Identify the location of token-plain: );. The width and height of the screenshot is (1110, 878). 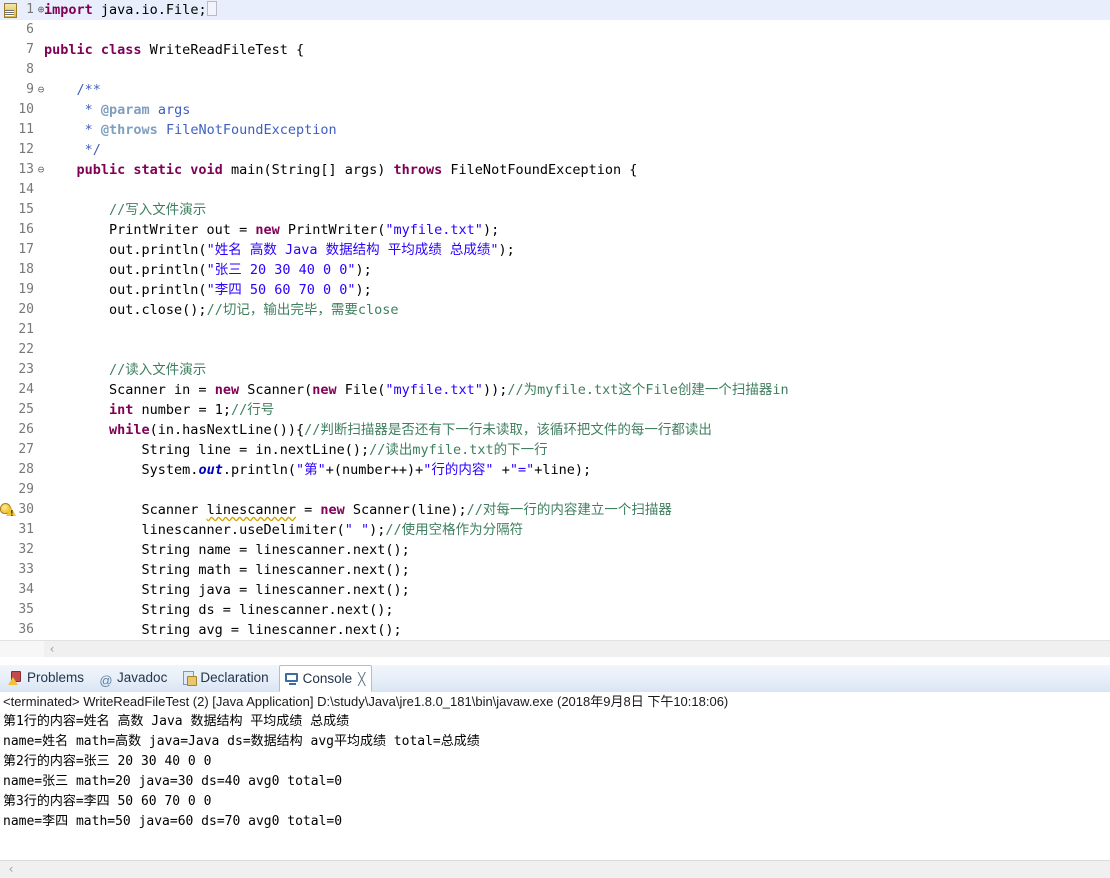
(506, 250).